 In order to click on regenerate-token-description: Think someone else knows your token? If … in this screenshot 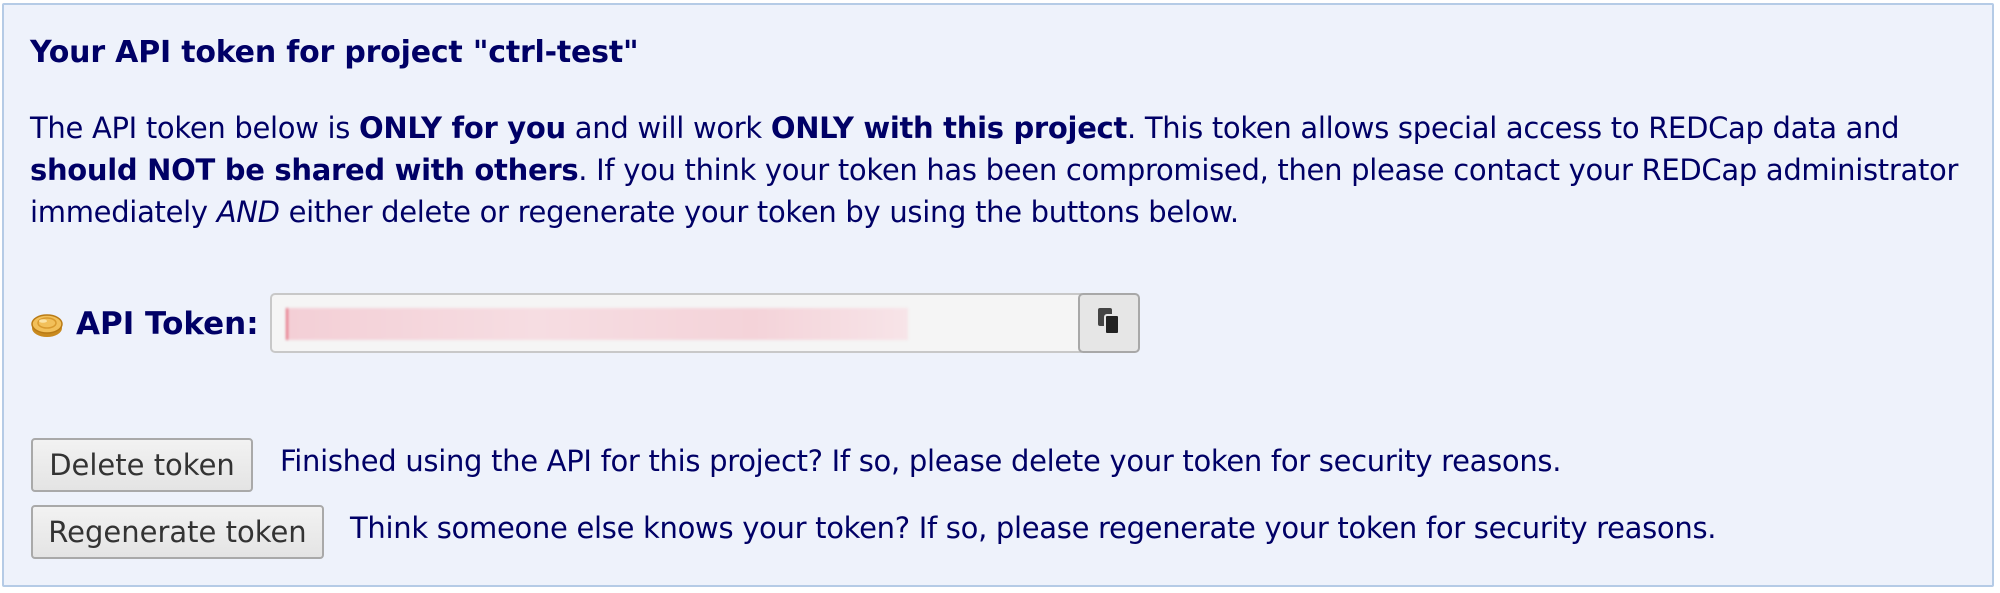, I will do `click(1033, 528)`.